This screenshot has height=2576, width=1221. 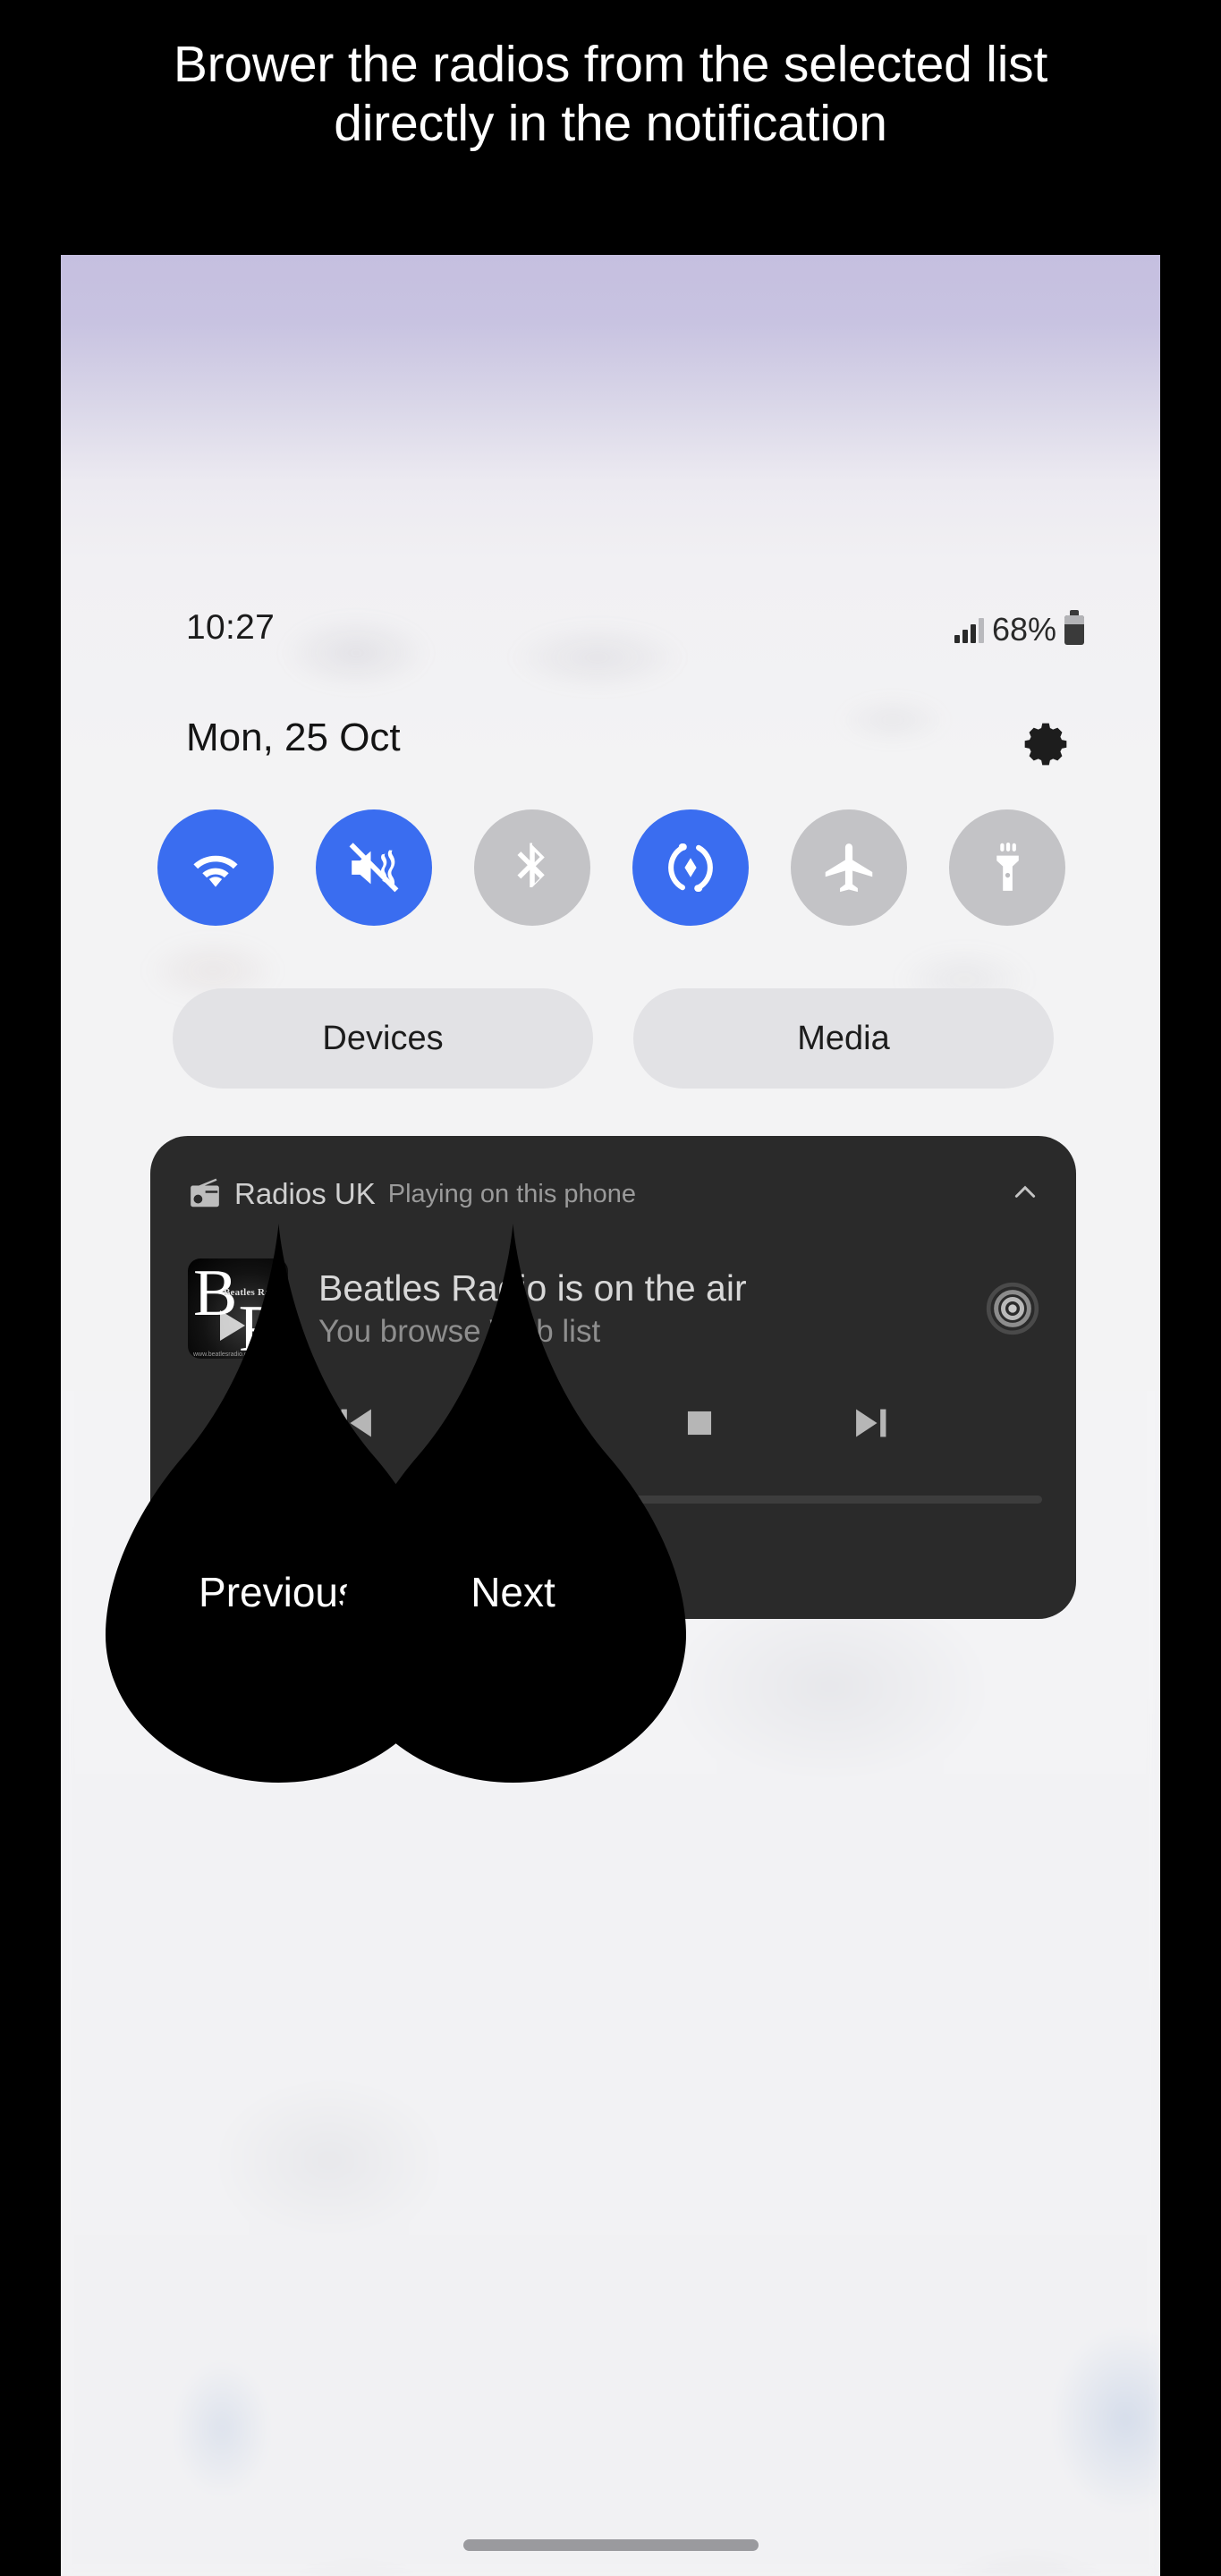 What do you see at coordinates (1074, 627) in the screenshot?
I see `battery-icon` at bounding box center [1074, 627].